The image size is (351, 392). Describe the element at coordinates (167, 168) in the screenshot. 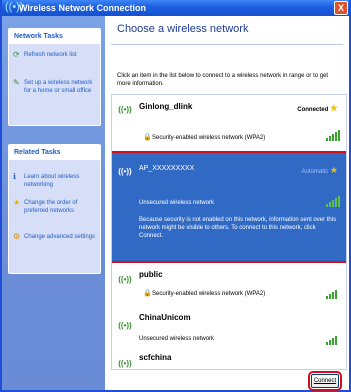

I see `network-name: AP_XXXXXXXXX` at that location.